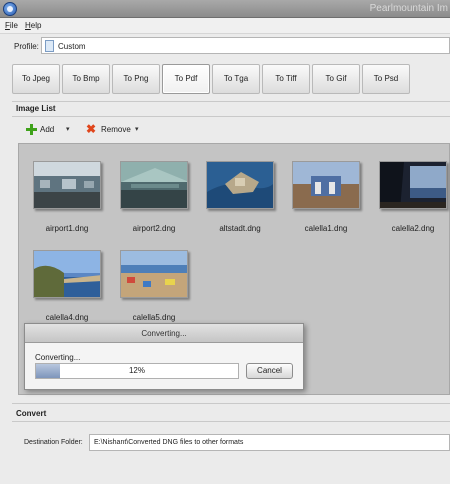 Image resolution: width=450 pixels, height=484 pixels. Describe the element at coordinates (53, 442) in the screenshot. I see `destination-label: Destination Folder:` at that location.